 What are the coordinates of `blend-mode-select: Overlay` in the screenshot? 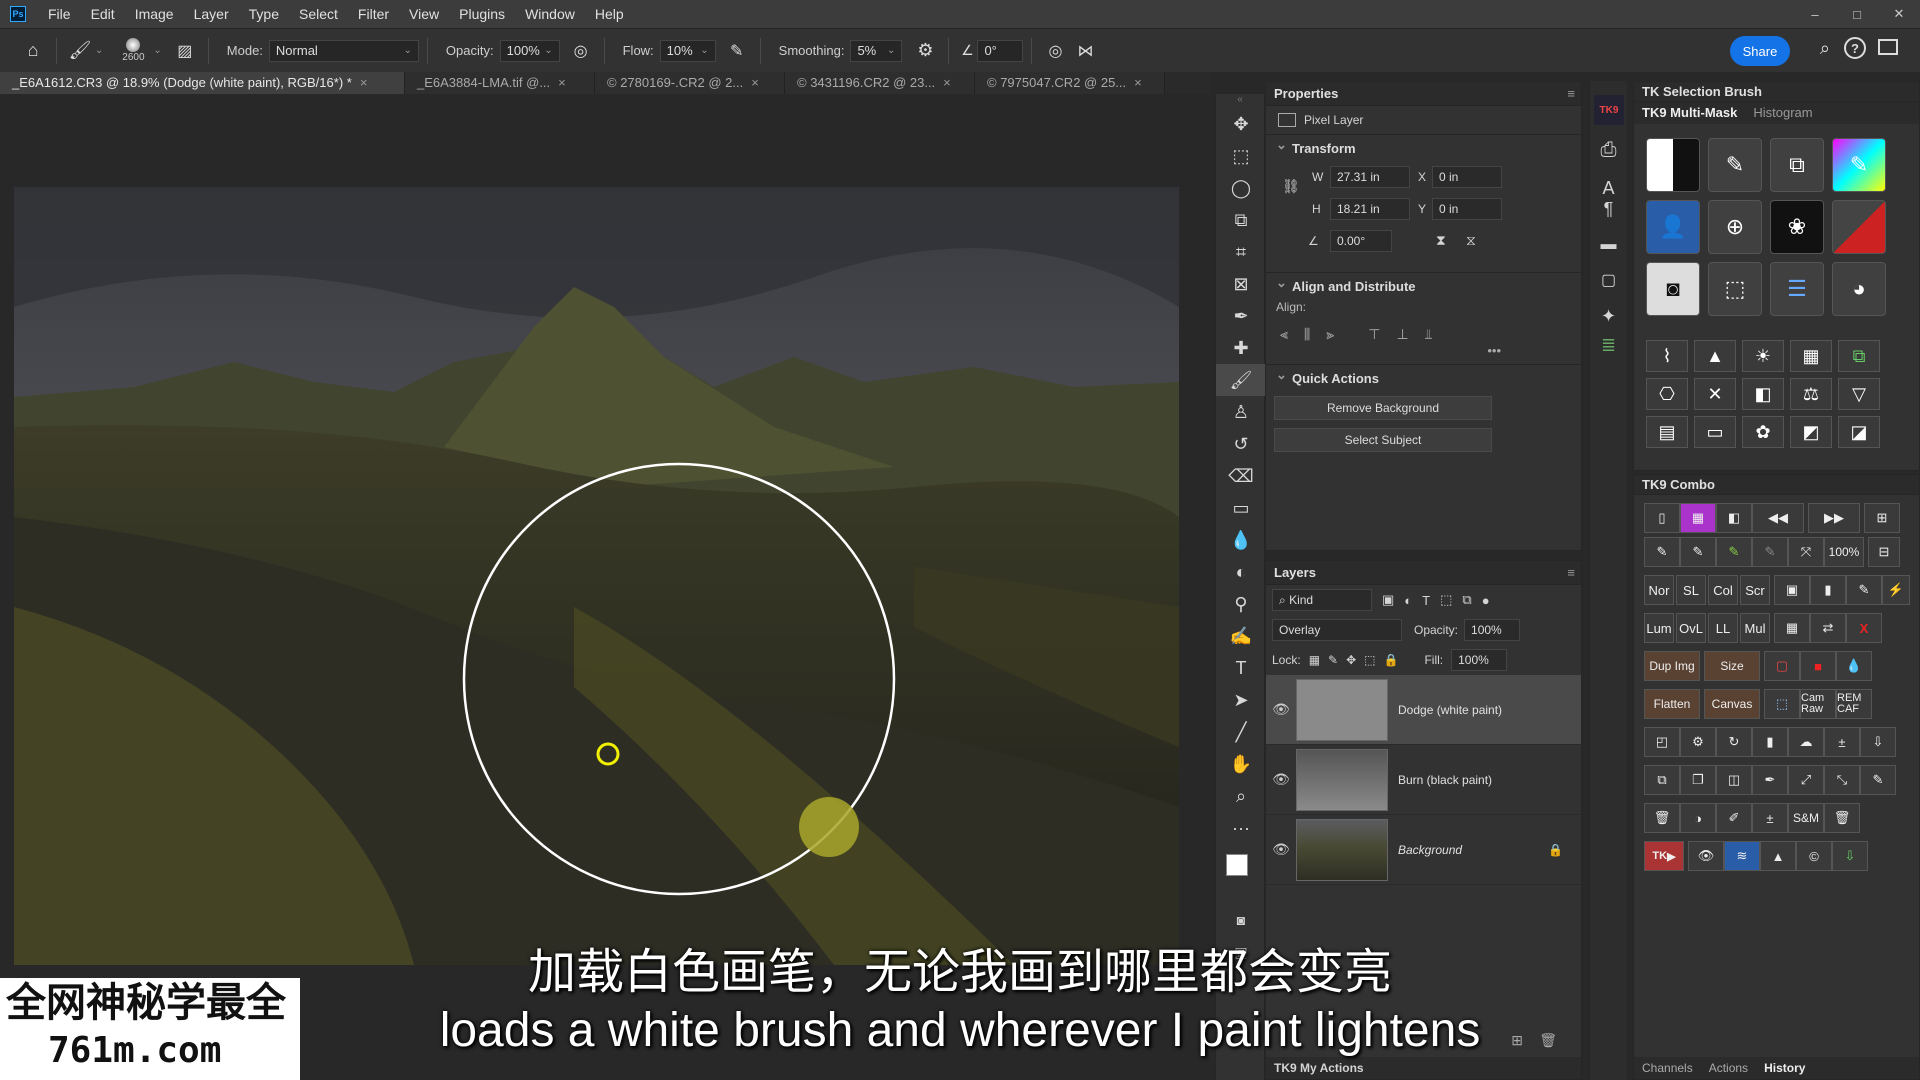 It's located at (1337, 630).